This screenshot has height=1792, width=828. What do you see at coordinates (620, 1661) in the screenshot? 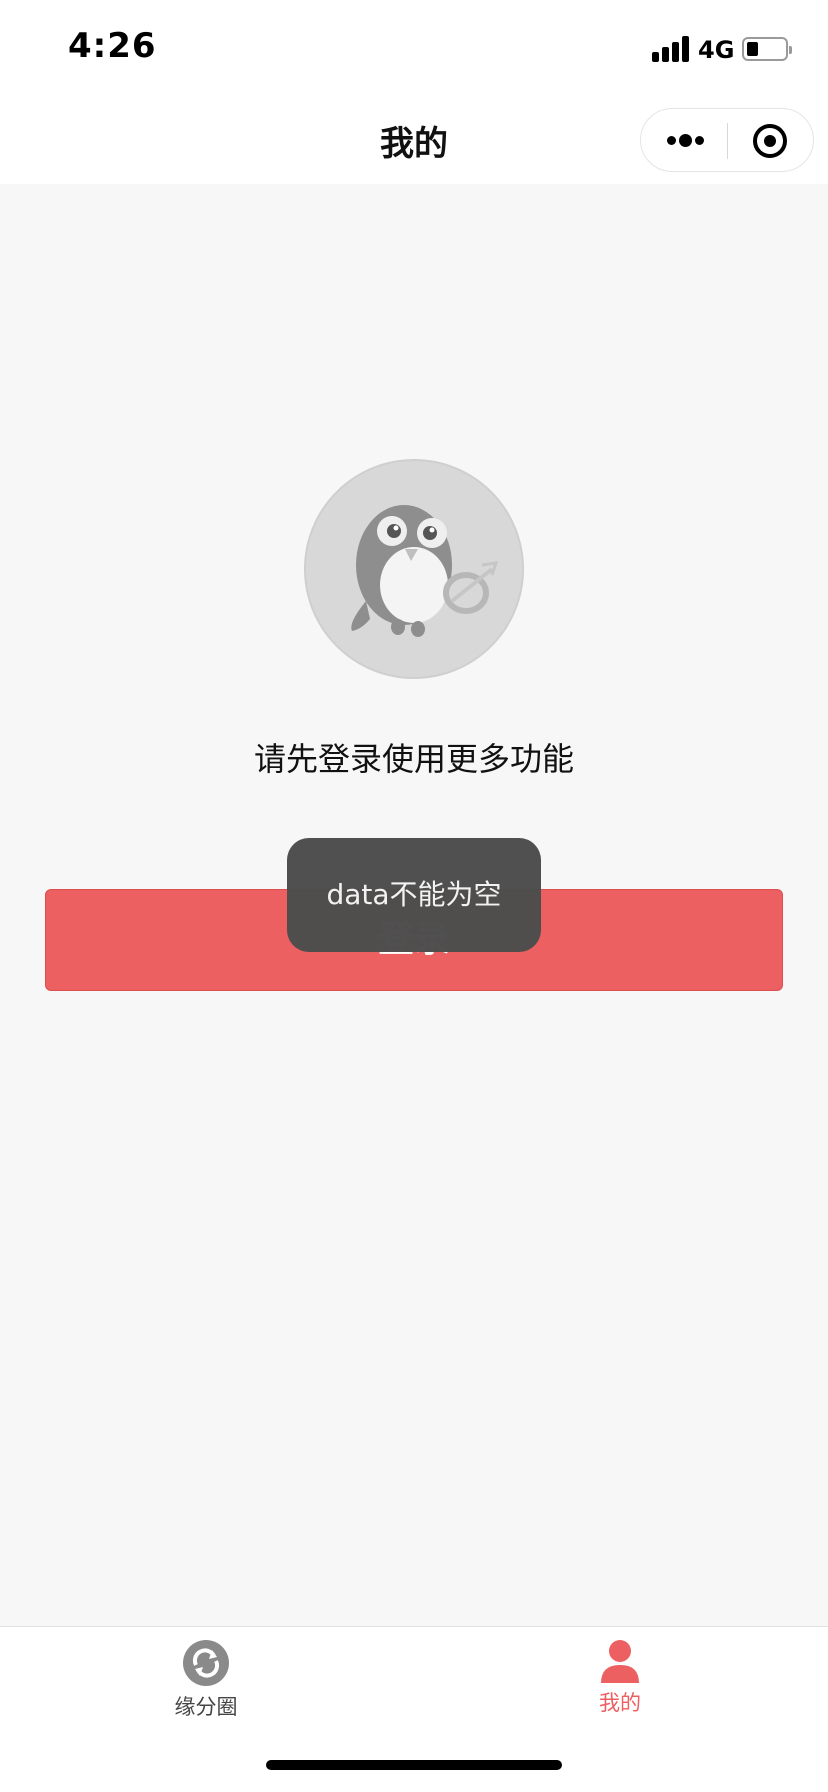
I see `person-icon` at bounding box center [620, 1661].